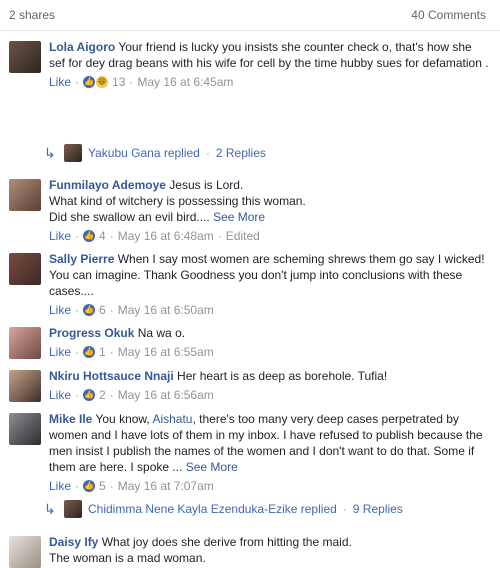 The height and width of the screenshot is (568, 500). Describe the element at coordinates (166, 352) in the screenshot. I see `timestamp: May 16 at 6:55am` at that location.